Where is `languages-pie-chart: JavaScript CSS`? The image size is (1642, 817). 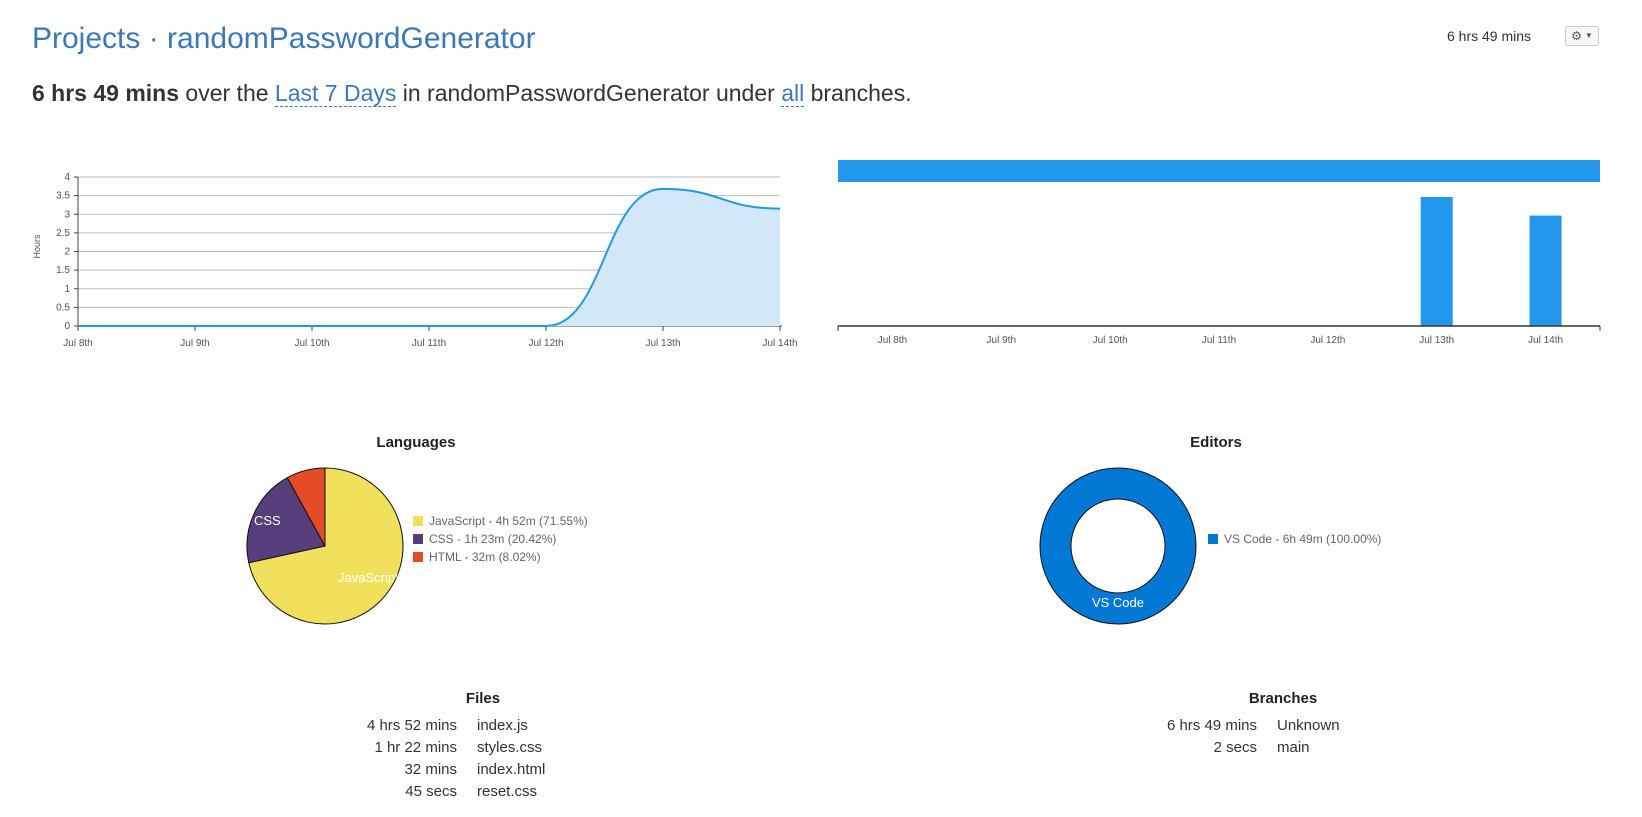 languages-pie-chart: JavaScript CSS is located at coordinates (325, 546).